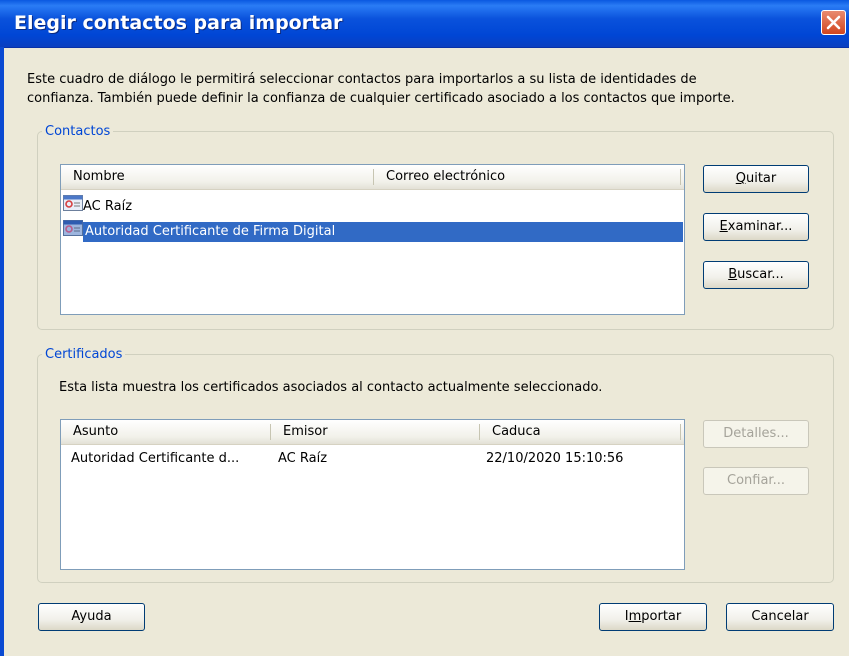  Describe the element at coordinates (99, 176) in the screenshot. I see `column-name-label: Nombre` at that location.